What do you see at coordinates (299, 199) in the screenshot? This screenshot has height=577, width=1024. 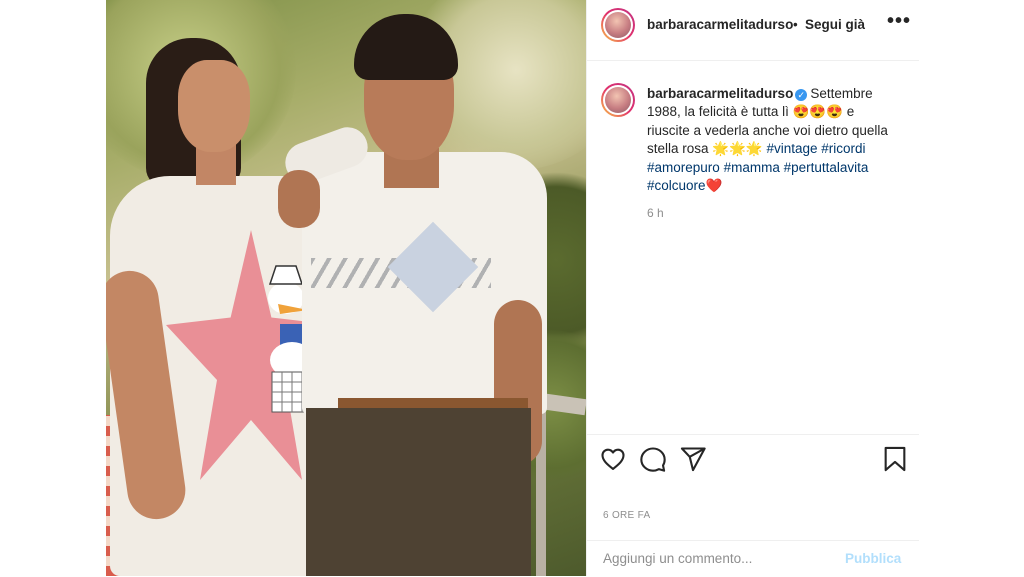 I see `man-hand` at bounding box center [299, 199].